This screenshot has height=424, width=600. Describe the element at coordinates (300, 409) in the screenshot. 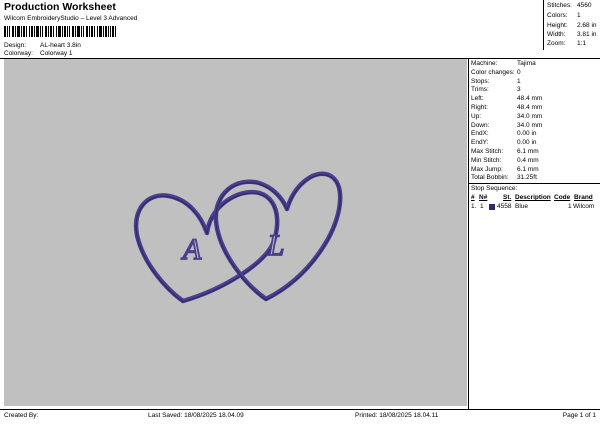

I see `footer-rule` at that location.